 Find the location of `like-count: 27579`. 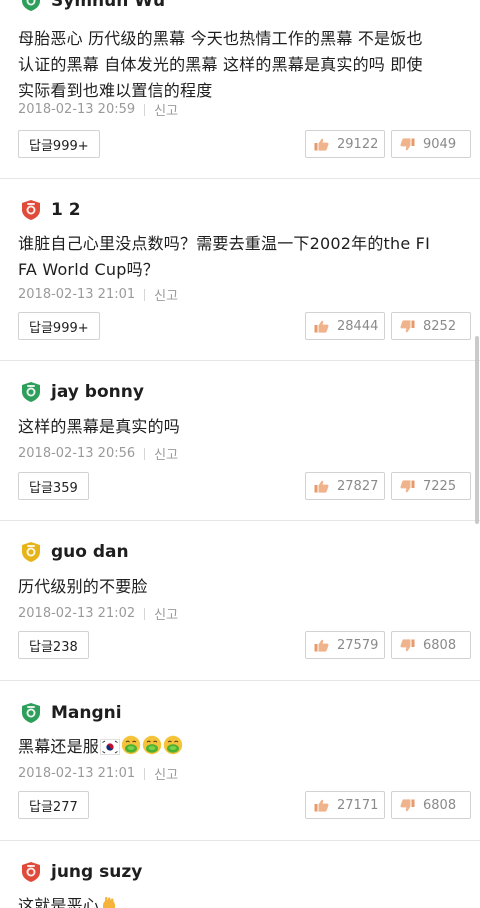

like-count: 27579 is located at coordinates (358, 645).